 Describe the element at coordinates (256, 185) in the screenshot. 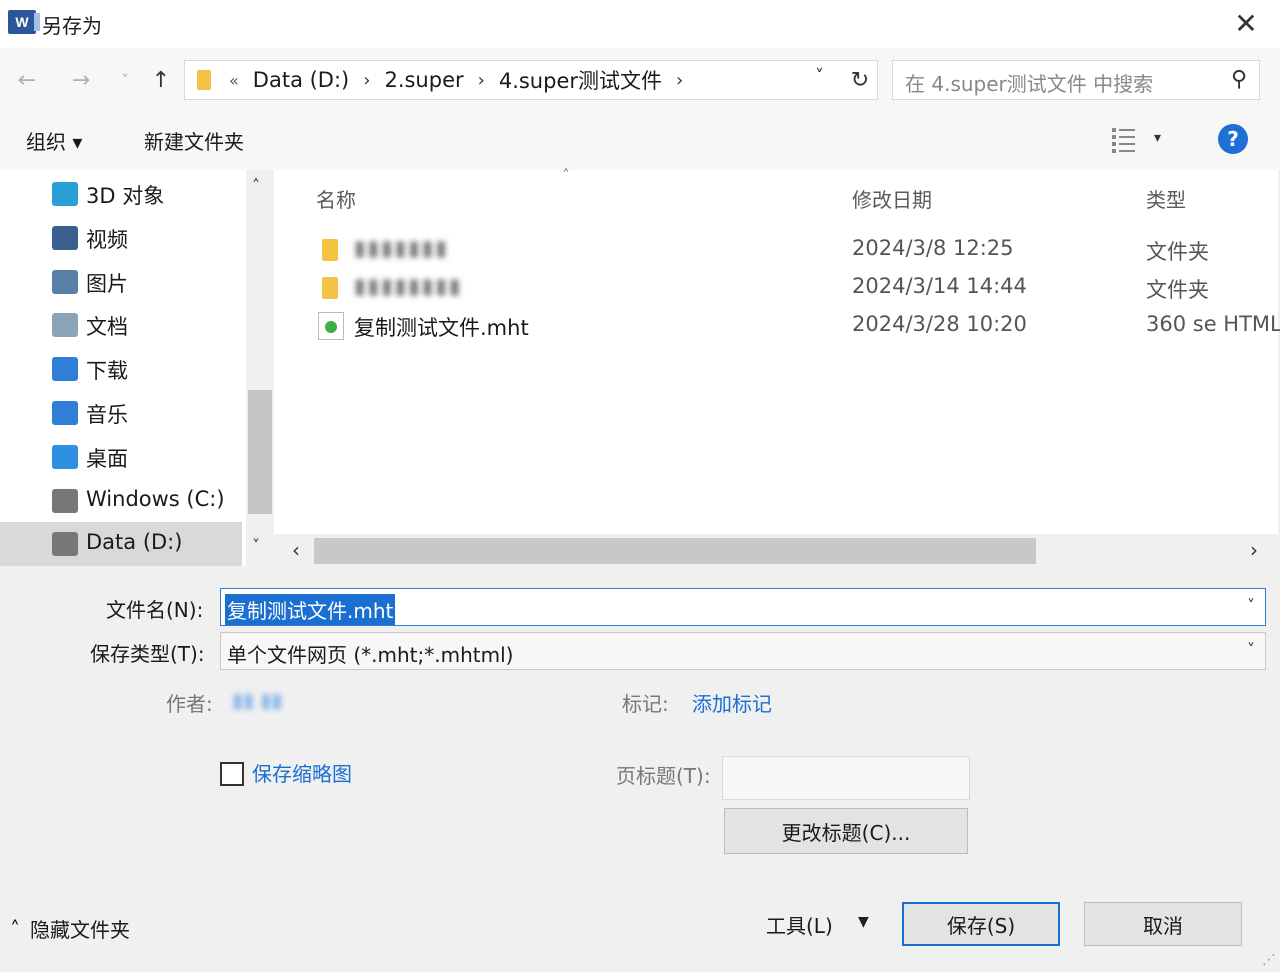

I see `scroll-up-button: ˄` at that location.